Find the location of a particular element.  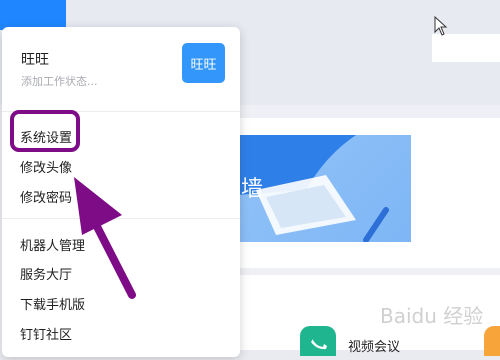

banner-text: 墙 is located at coordinates (252, 189).